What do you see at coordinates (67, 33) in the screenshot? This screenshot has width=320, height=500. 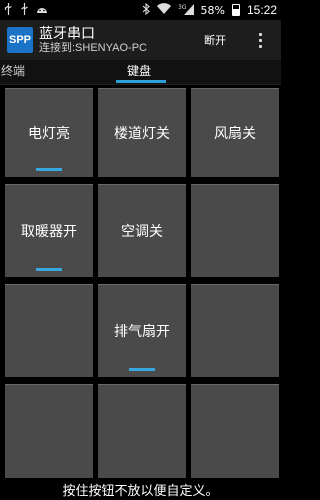 I see `app-title: 蓝牙串口` at bounding box center [67, 33].